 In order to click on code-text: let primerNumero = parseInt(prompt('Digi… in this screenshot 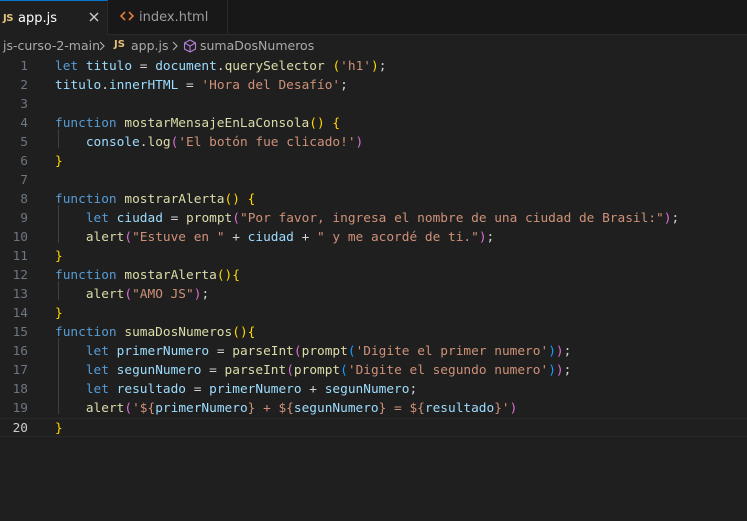, I will do `click(313, 351)`.